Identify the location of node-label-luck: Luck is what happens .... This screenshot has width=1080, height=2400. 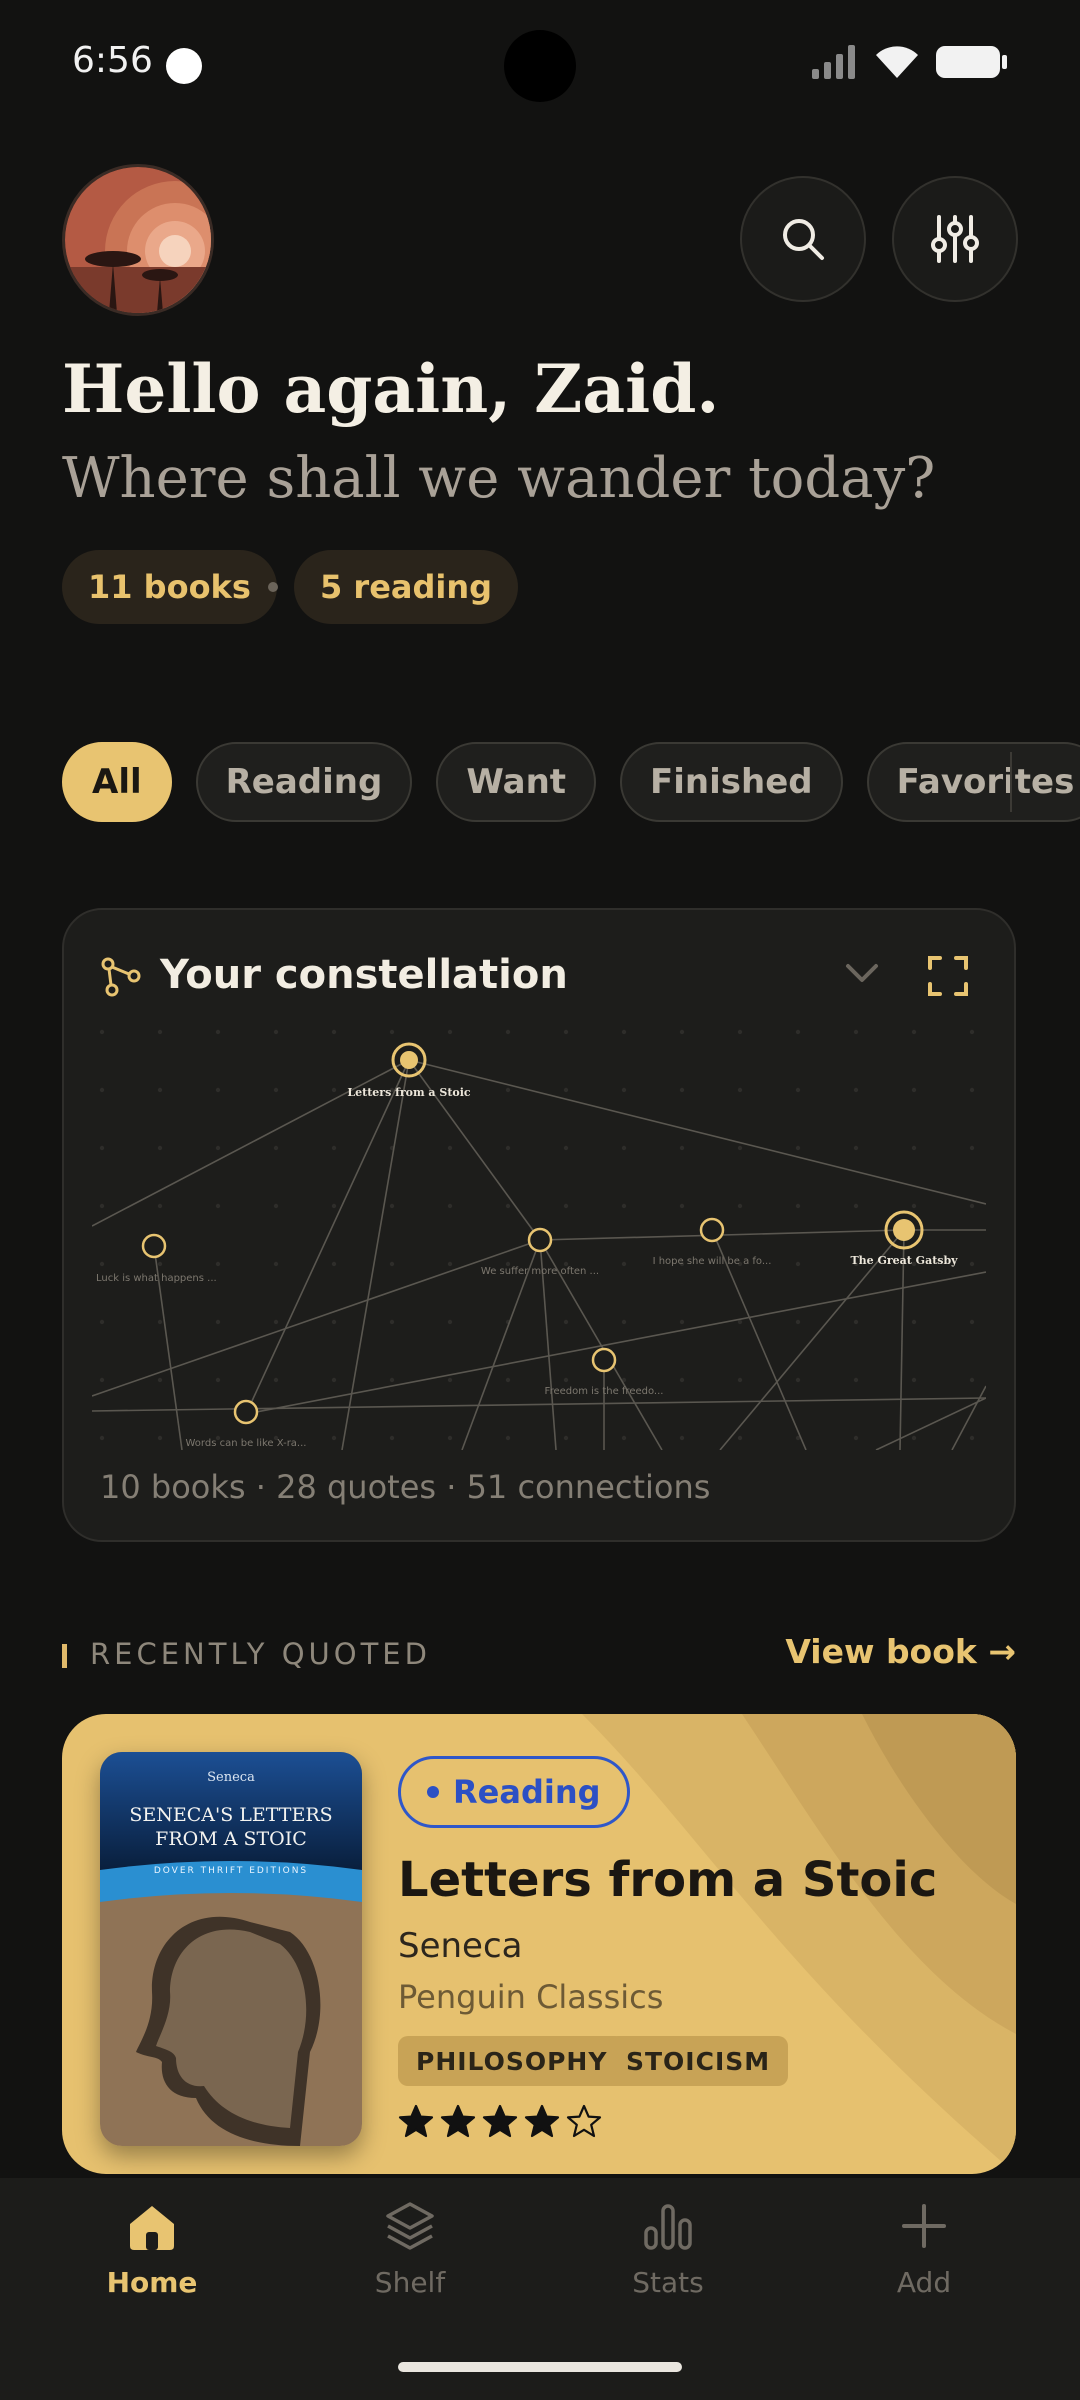
(156, 1278).